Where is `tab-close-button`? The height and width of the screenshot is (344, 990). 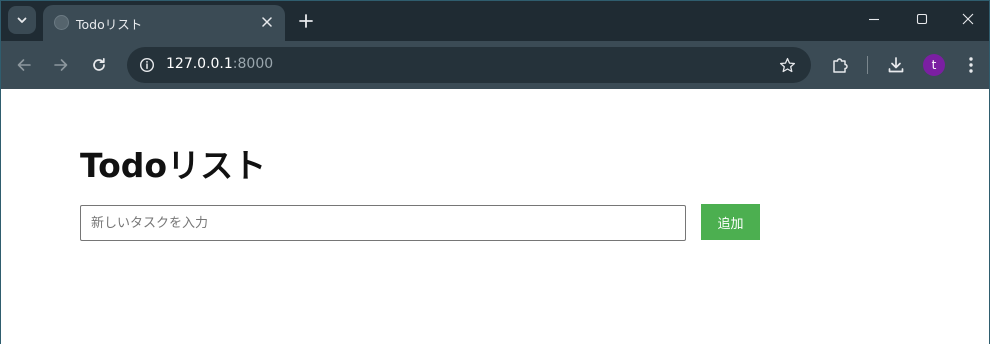
tab-close-button is located at coordinates (267, 22).